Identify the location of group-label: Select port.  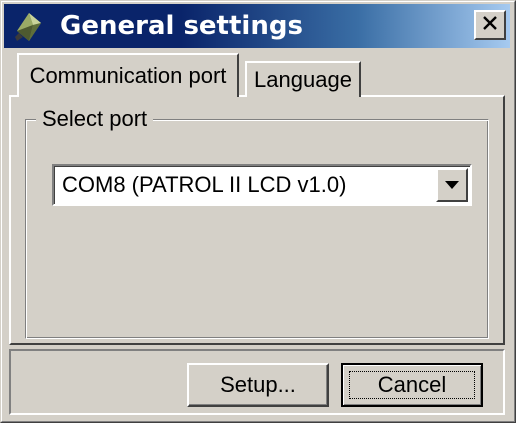
(95, 119).